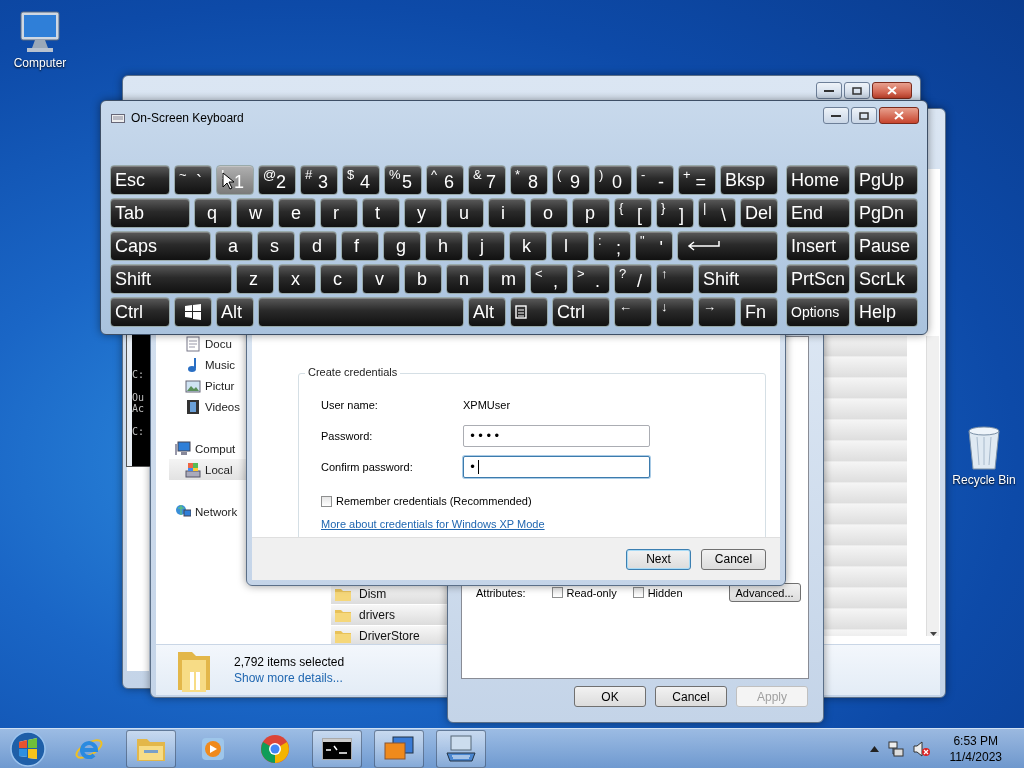  I want to click on keyboard-key: { [, so click(633, 213).